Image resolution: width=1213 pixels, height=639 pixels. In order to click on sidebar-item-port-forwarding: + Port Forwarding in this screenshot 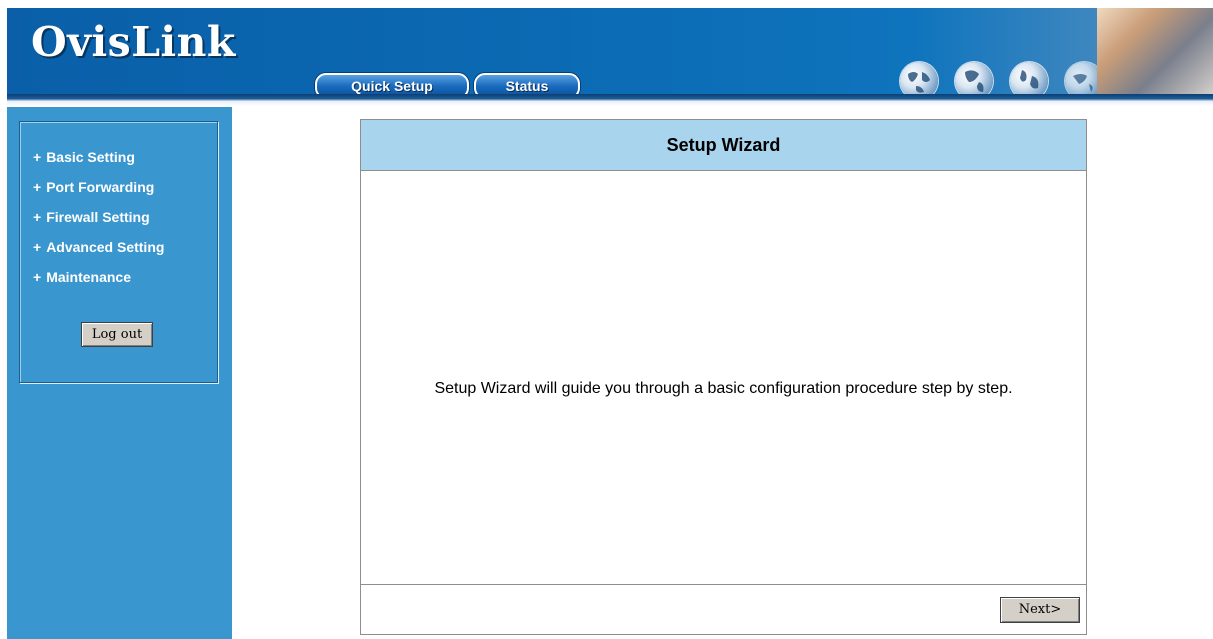, I will do `click(98, 194)`.